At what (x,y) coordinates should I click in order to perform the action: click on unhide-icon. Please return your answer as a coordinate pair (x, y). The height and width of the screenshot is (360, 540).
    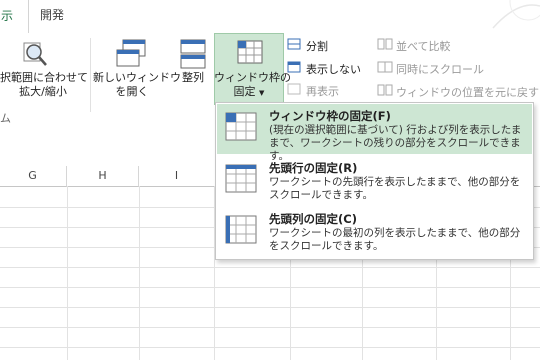
    Looking at the image, I should click on (294, 89).